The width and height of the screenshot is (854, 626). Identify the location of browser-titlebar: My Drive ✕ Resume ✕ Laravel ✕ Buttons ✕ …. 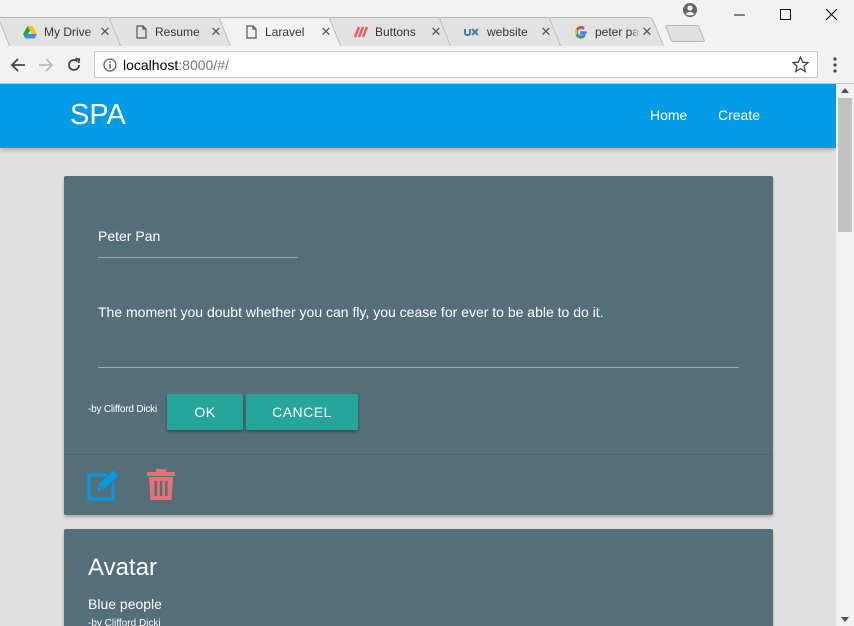
(427, 23).